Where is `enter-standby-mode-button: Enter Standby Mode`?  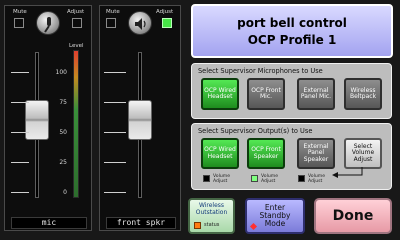 enter-standby-mode-button: Enter Standby Mode is located at coordinates (275, 216).